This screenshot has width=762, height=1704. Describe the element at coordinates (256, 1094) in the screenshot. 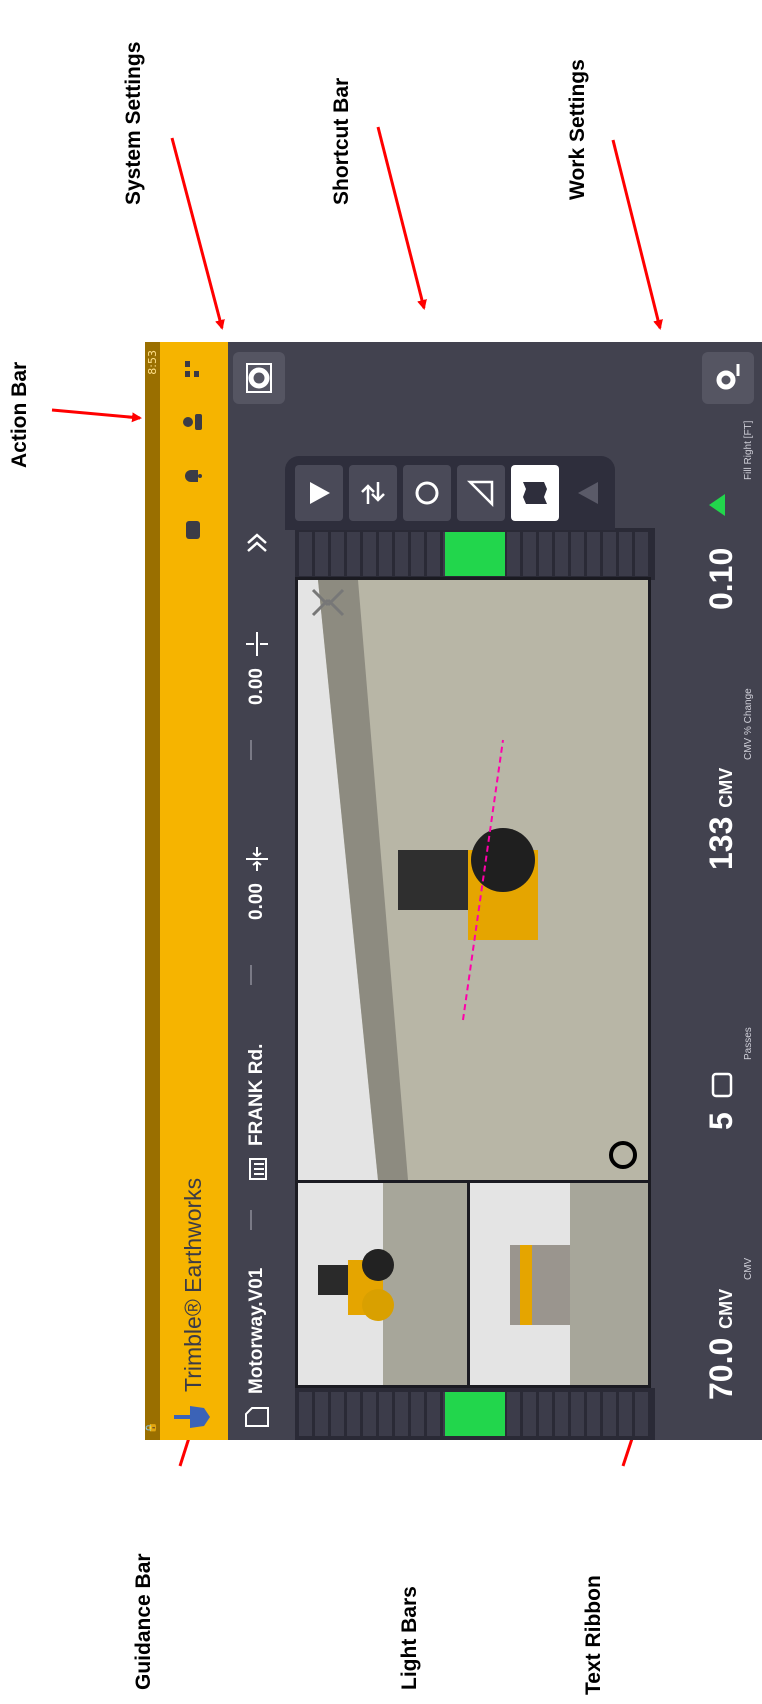

I see `road-name: FRANK Rd.` at that location.